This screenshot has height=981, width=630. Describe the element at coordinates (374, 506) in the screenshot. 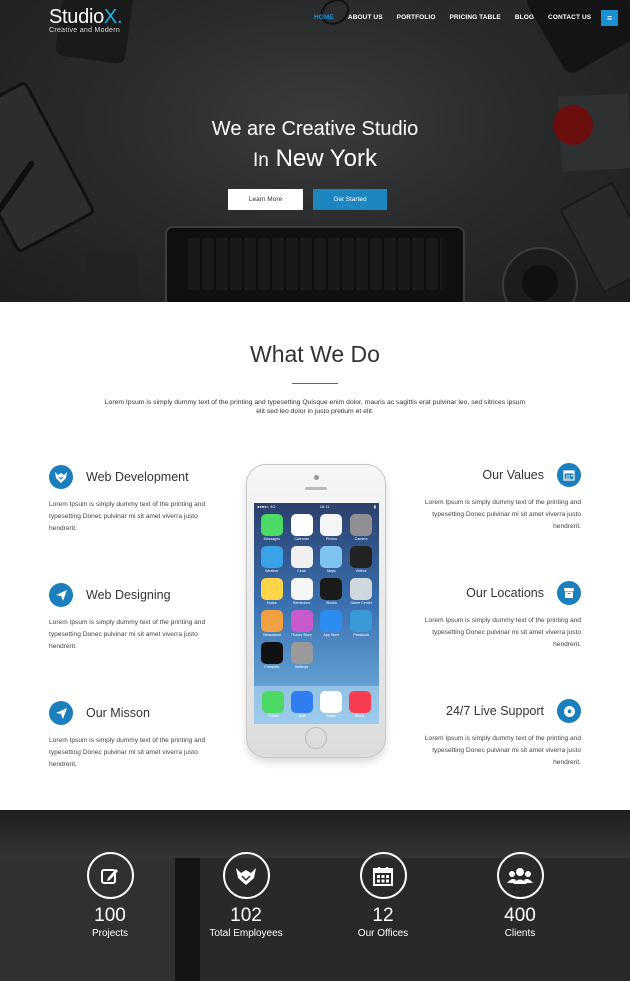

I see `battery-icon: ▮` at that location.